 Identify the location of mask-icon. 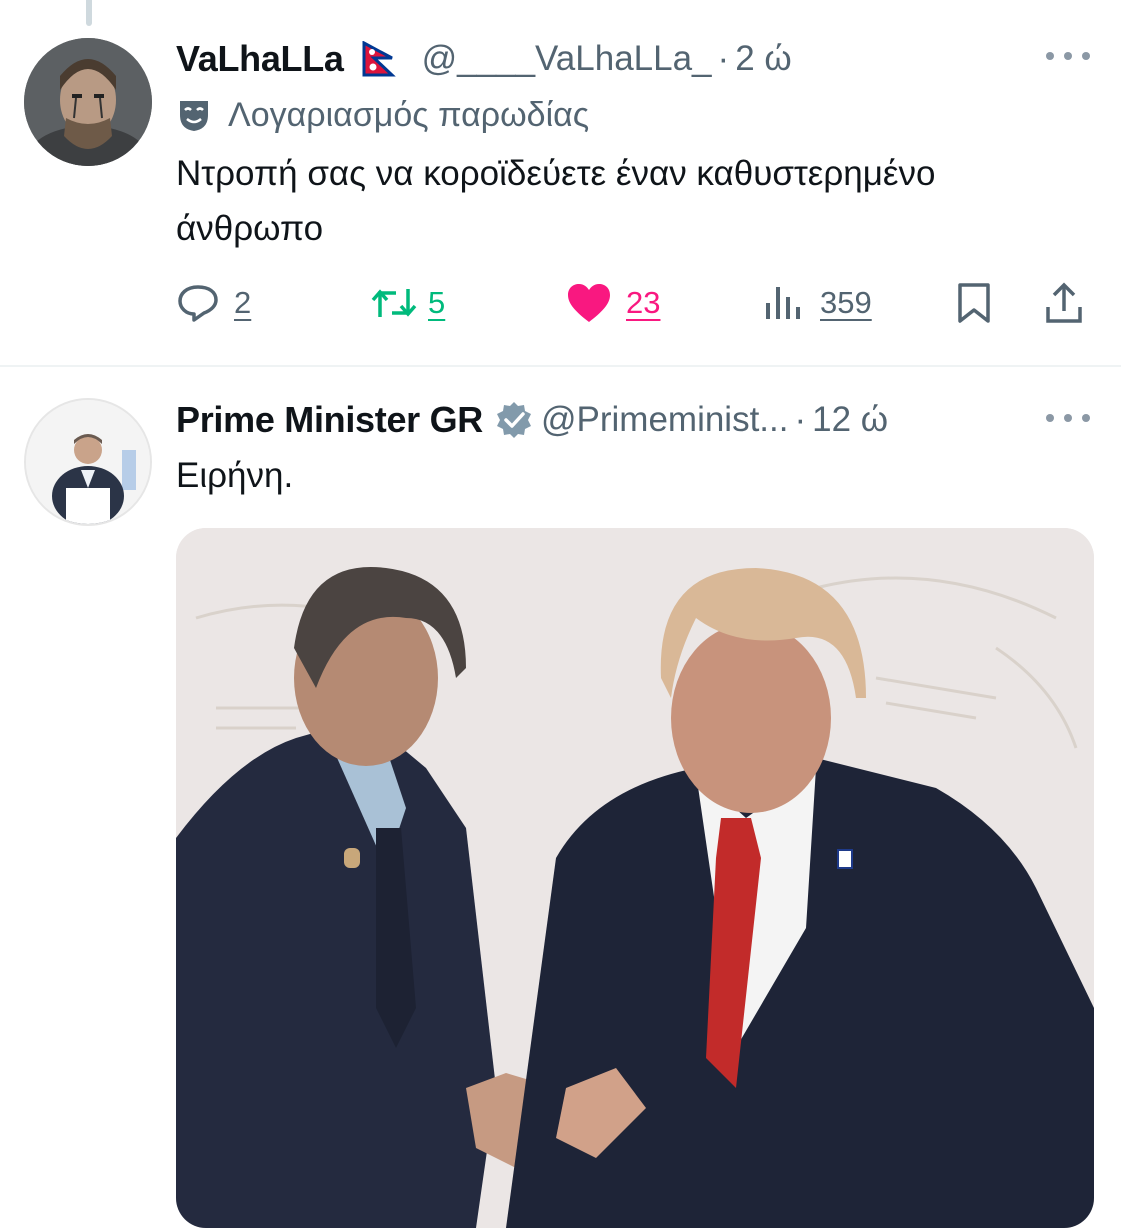
(194, 116).